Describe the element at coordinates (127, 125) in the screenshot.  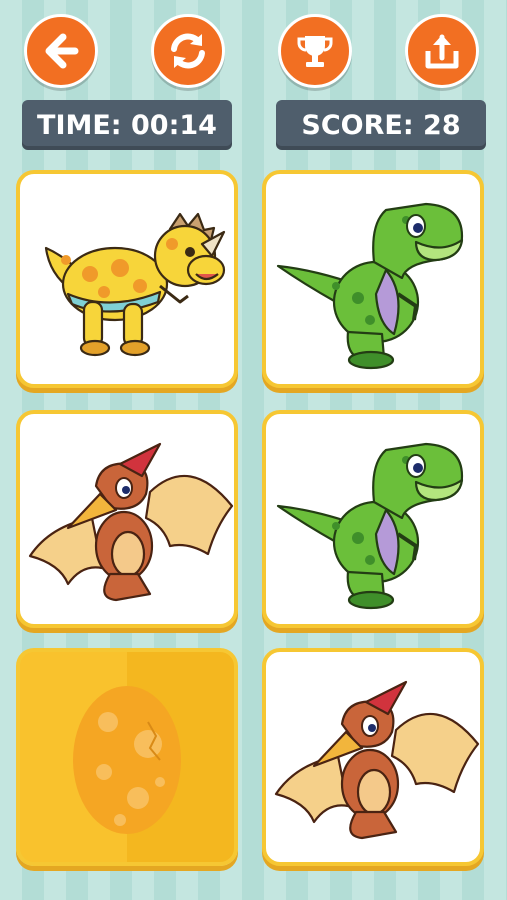
I see `timer-display: TIME: 00:14` at that location.